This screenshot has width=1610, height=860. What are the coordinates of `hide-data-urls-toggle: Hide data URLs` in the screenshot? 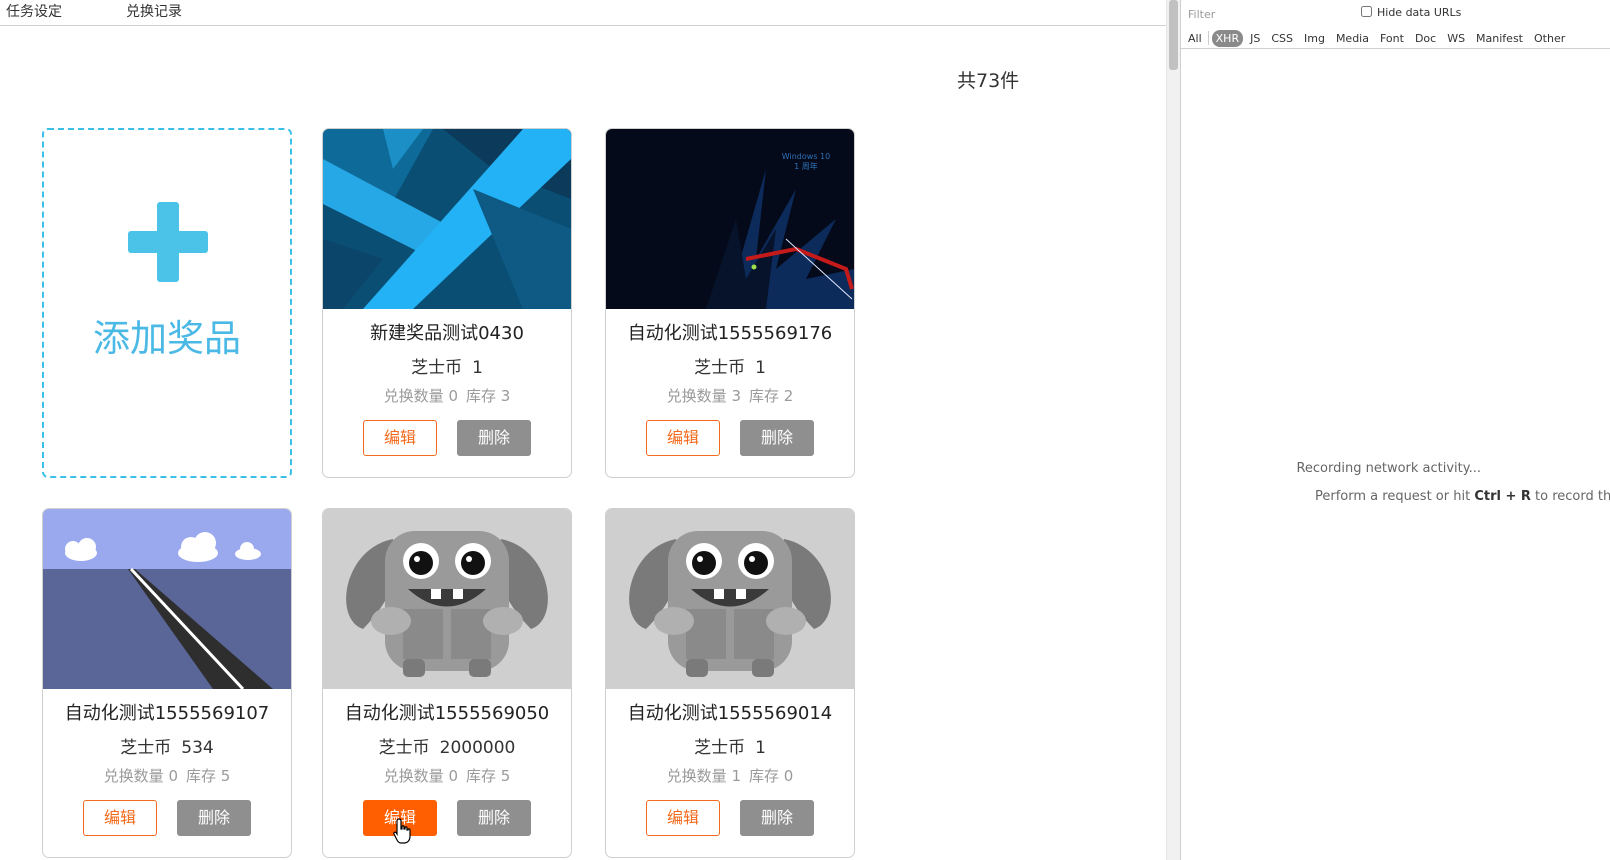 It's located at (1411, 12).